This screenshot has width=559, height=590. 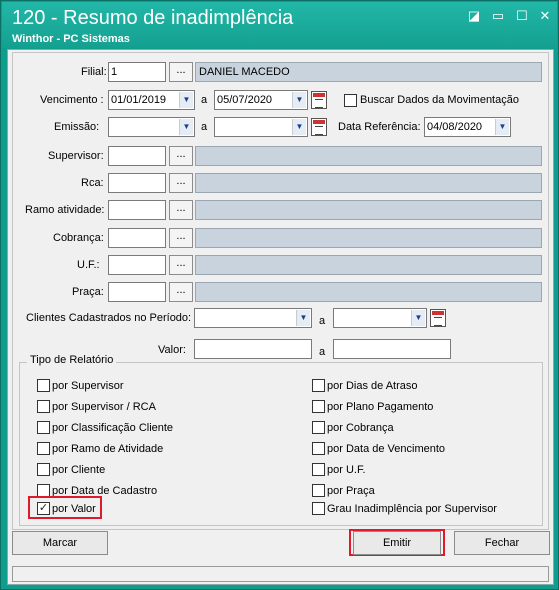 What do you see at coordinates (368, 183) in the screenshot?
I see `rca-name` at bounding box center [368, 183].